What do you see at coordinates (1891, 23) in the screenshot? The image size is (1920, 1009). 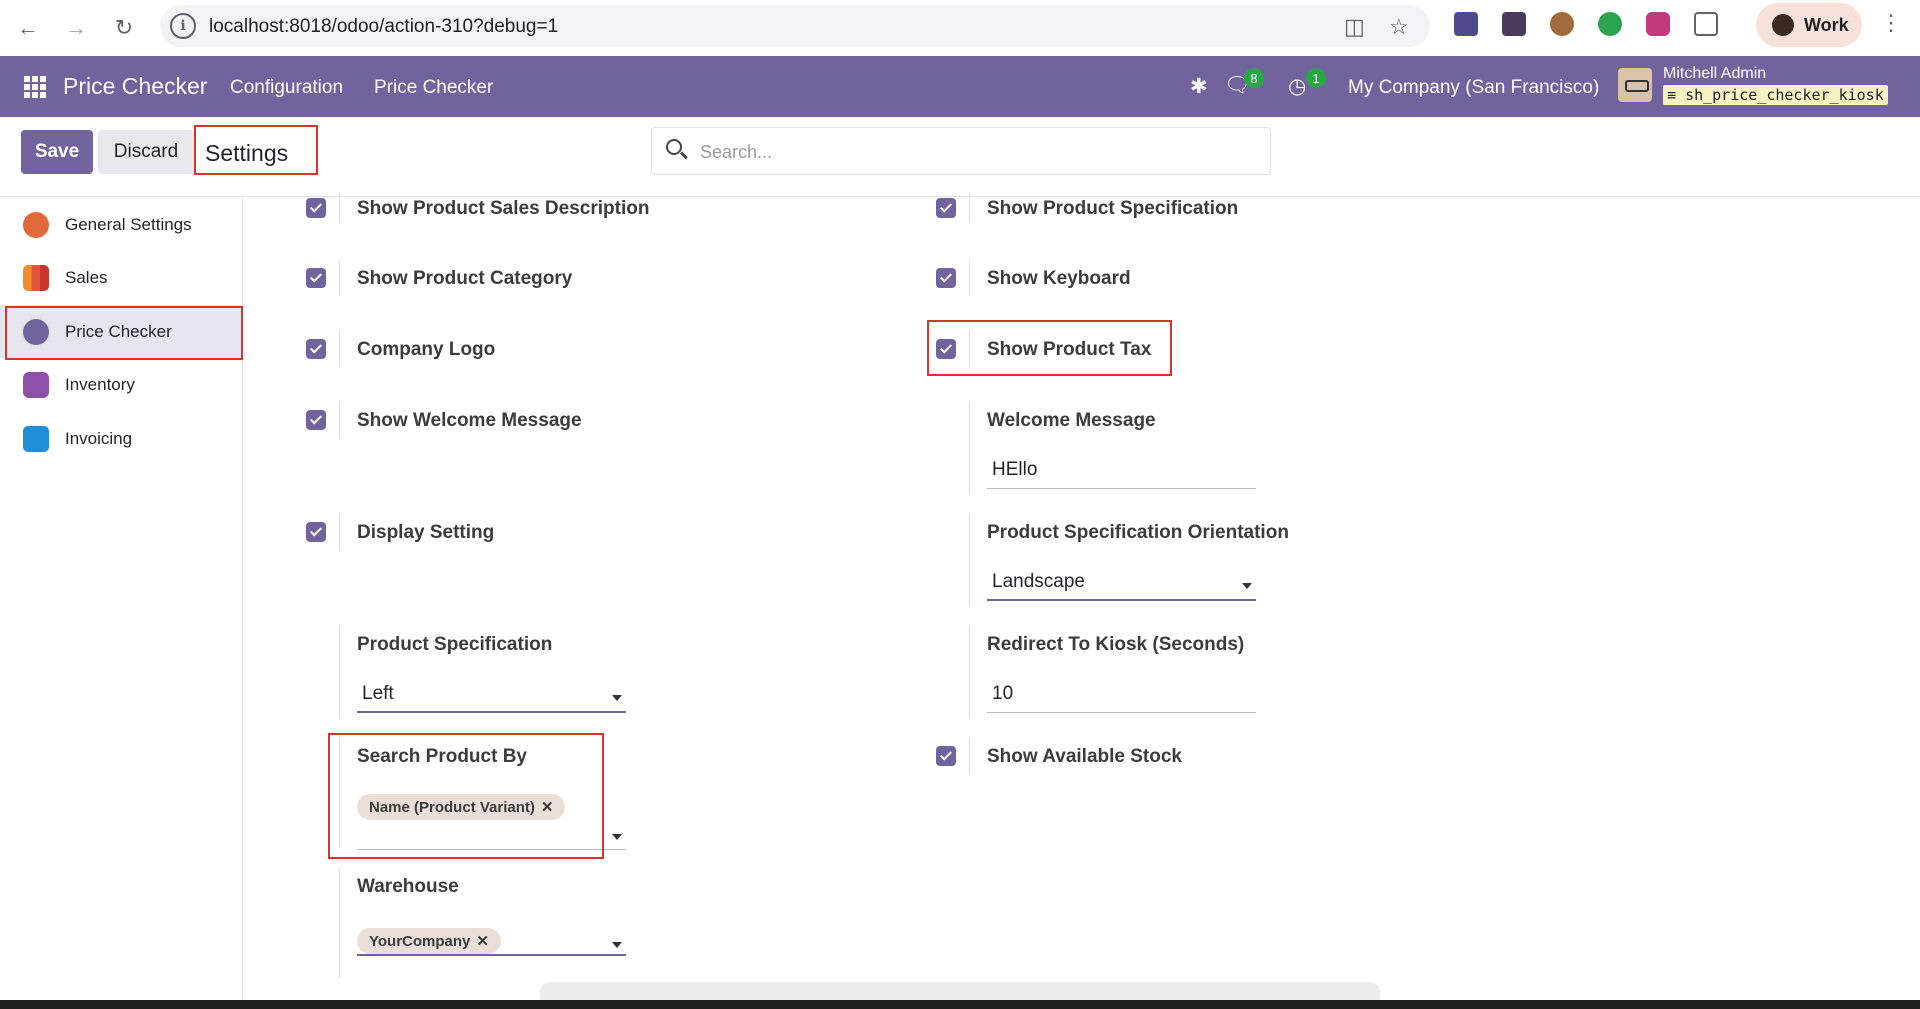 I see `browser-menu-icon: ⋮` at bounding box center [1891, 23].